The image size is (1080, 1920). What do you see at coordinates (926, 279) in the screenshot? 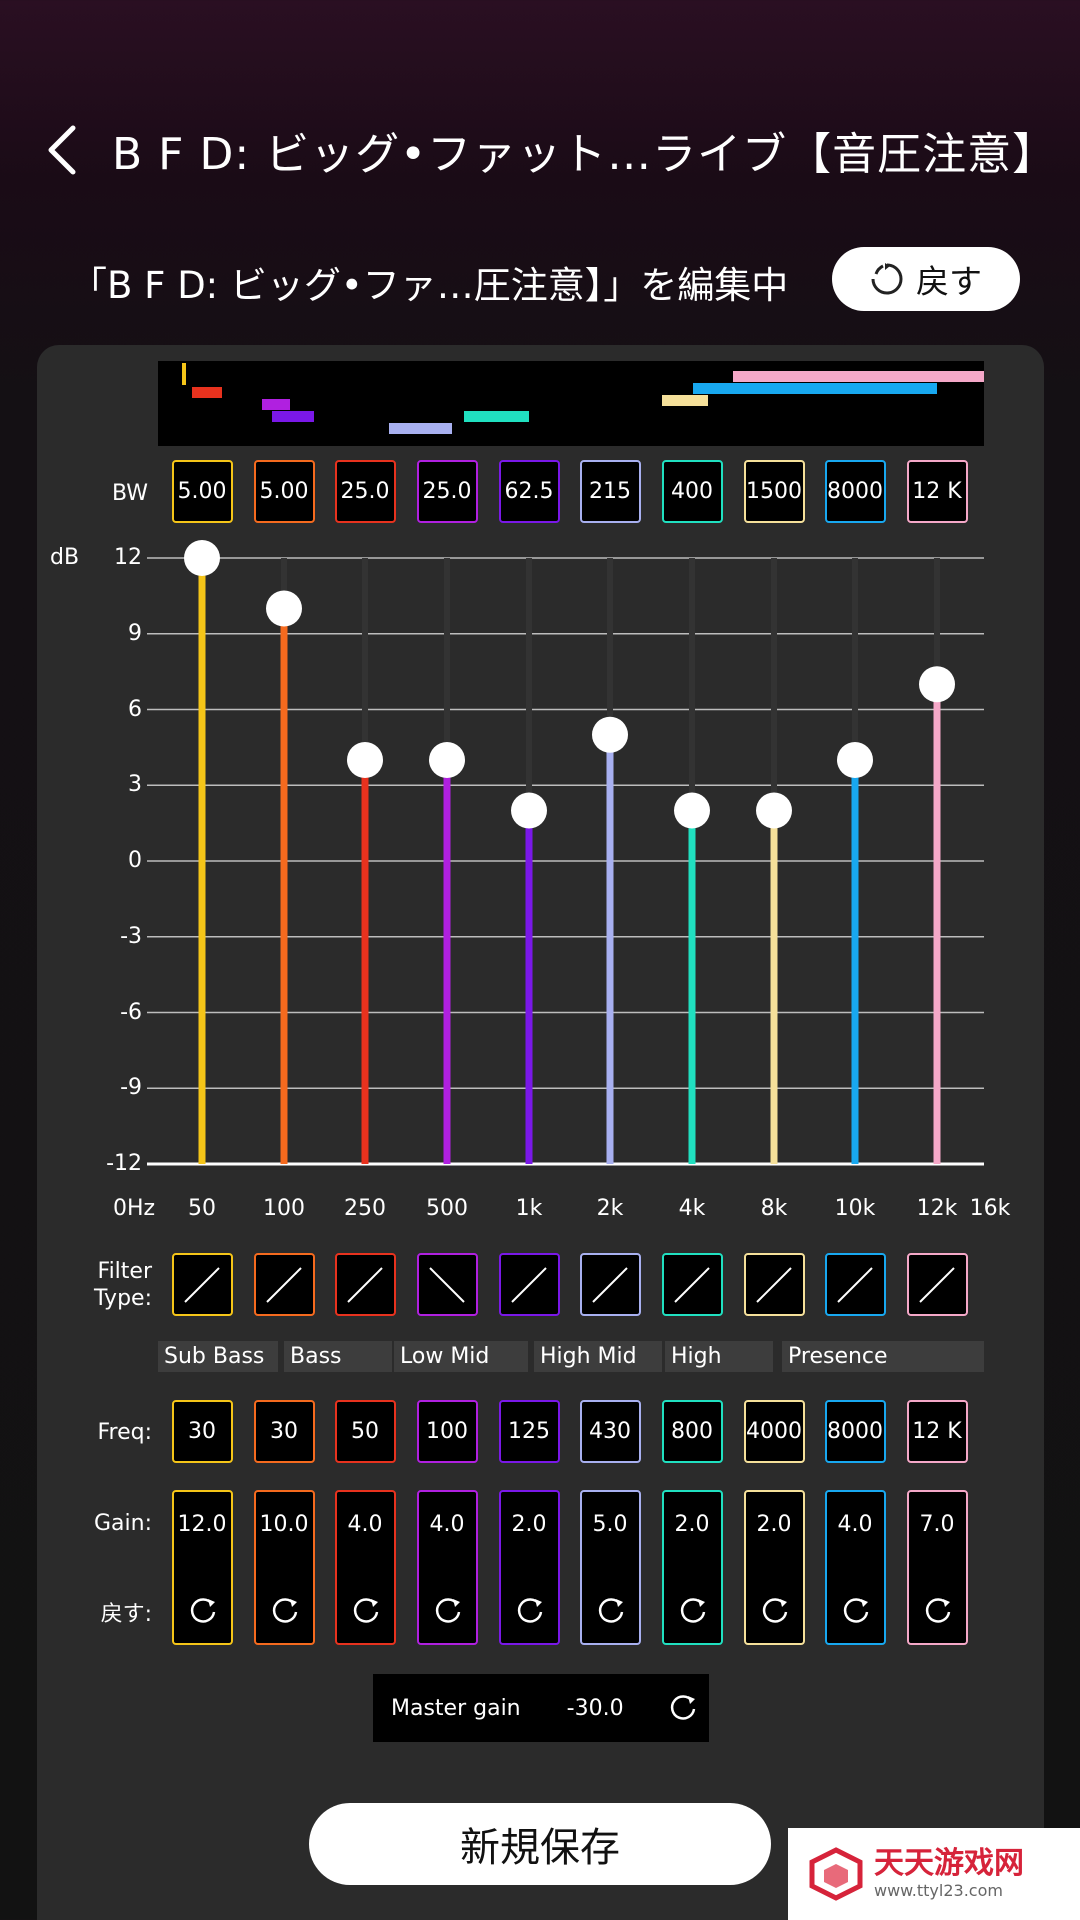
I see `revert-button: 戻す` at bounding box center [926, 279].